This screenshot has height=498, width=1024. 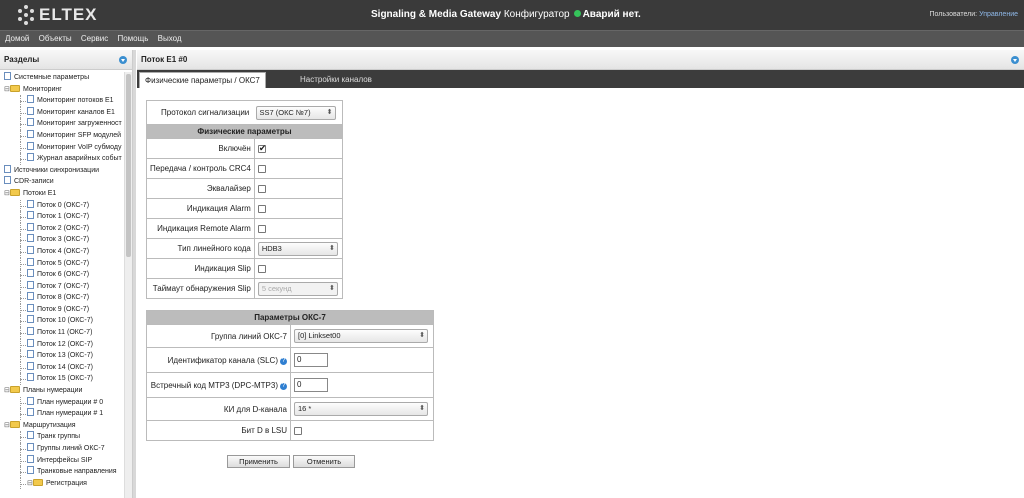 I want to click on tree-scrollbar-thumb, so click(x=128, y=165).